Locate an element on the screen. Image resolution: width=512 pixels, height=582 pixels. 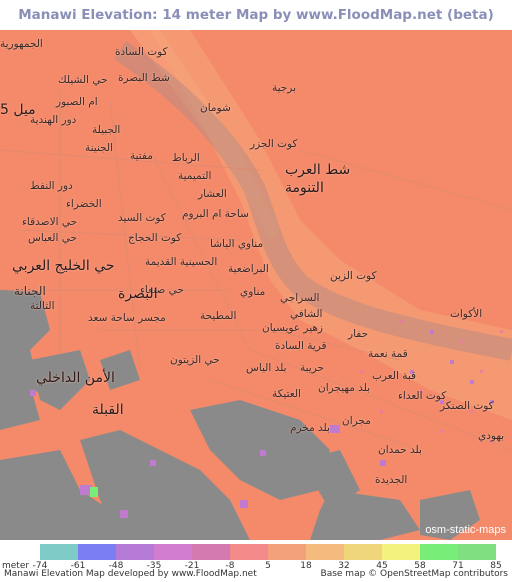
place-label: كوت العداء is located at coordinates (422, 396).